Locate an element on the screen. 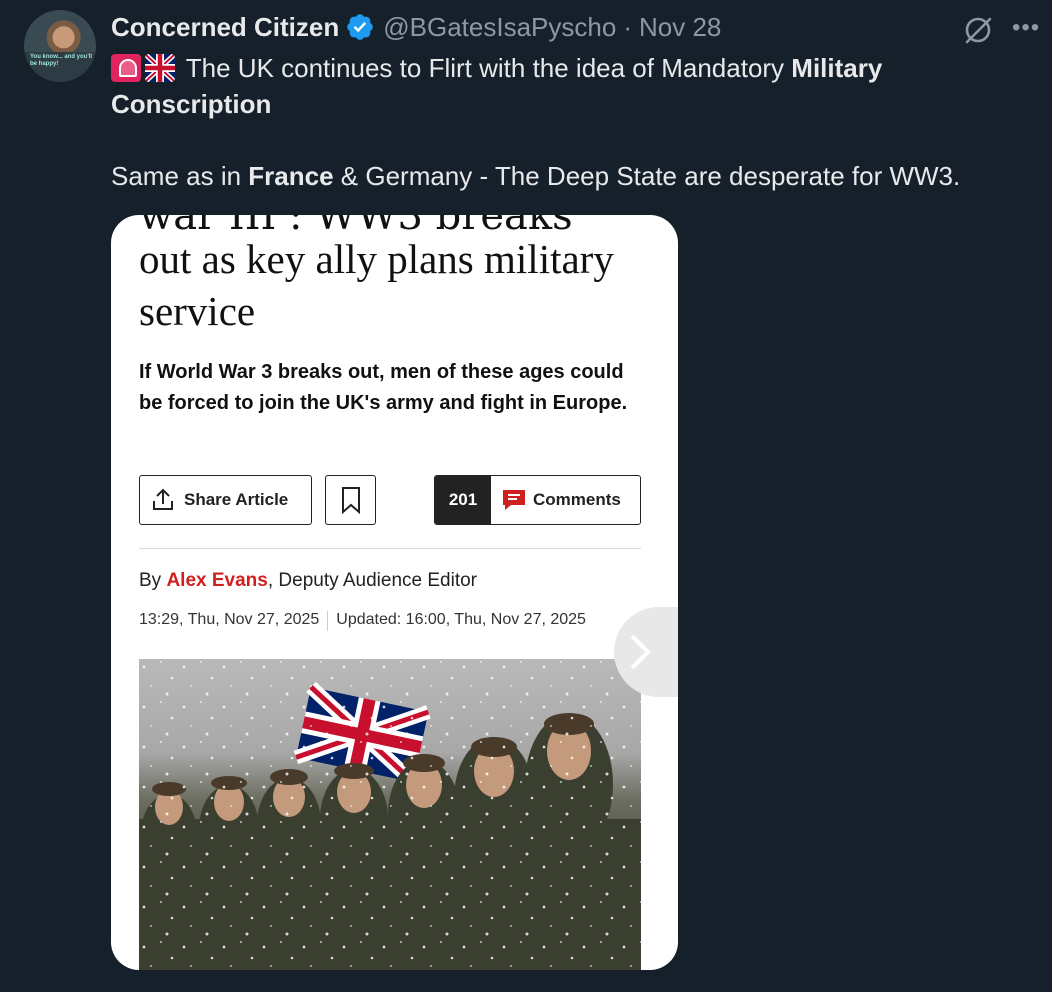 The width and height of the screenshot is (1052, 992). chevron-right-icon is located at coordinates (640, 652).